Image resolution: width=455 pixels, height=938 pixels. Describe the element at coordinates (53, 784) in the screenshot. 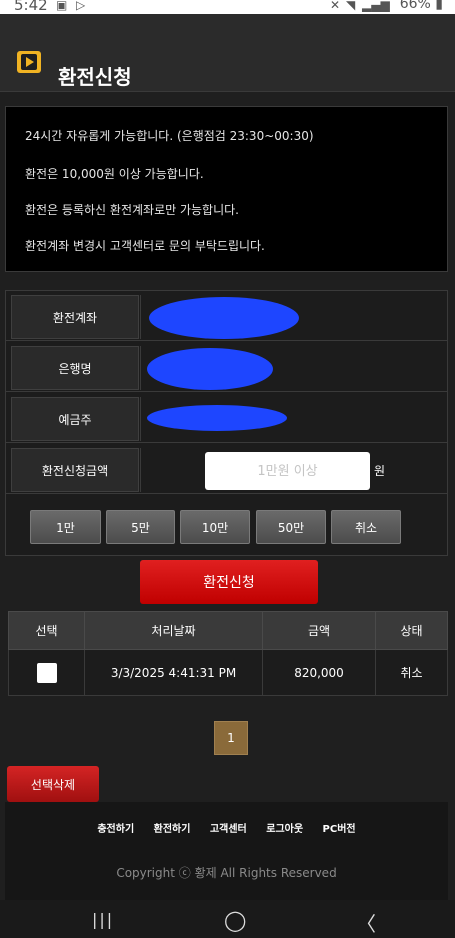

I see `delete-selected-button: 선택삭제` at that location.